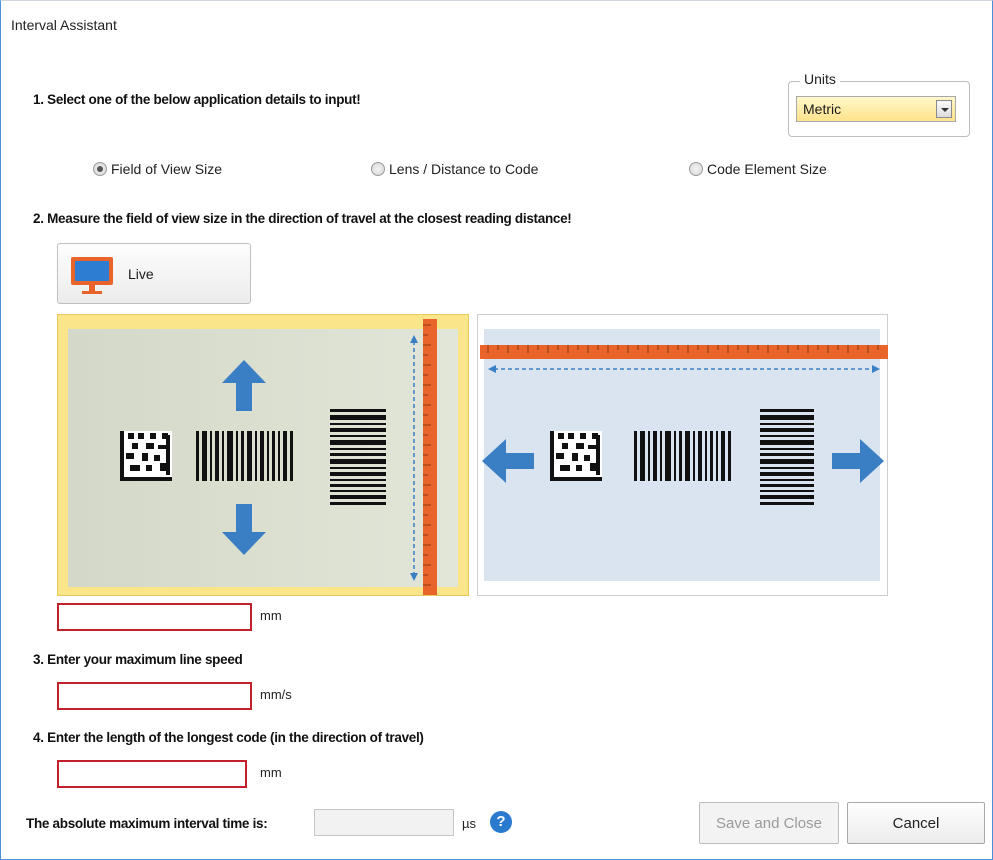  I want to click on code-illustration-vertical, so click(278, 457).